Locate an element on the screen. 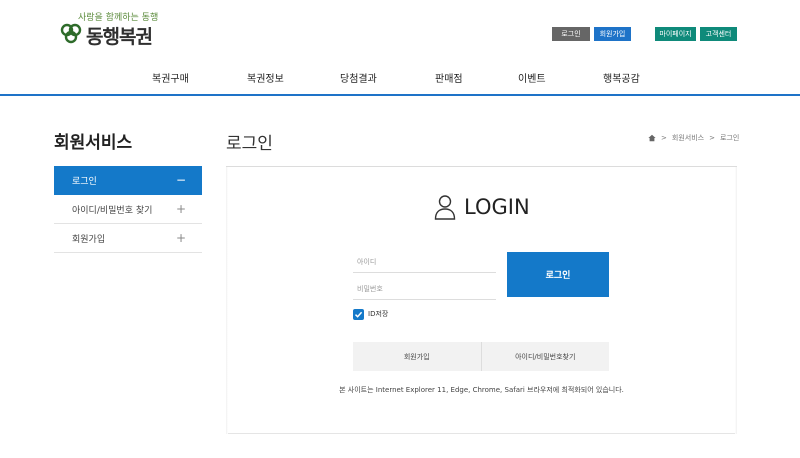  sidebar-title: 회원서비스 is located at coordinates (93, 143).